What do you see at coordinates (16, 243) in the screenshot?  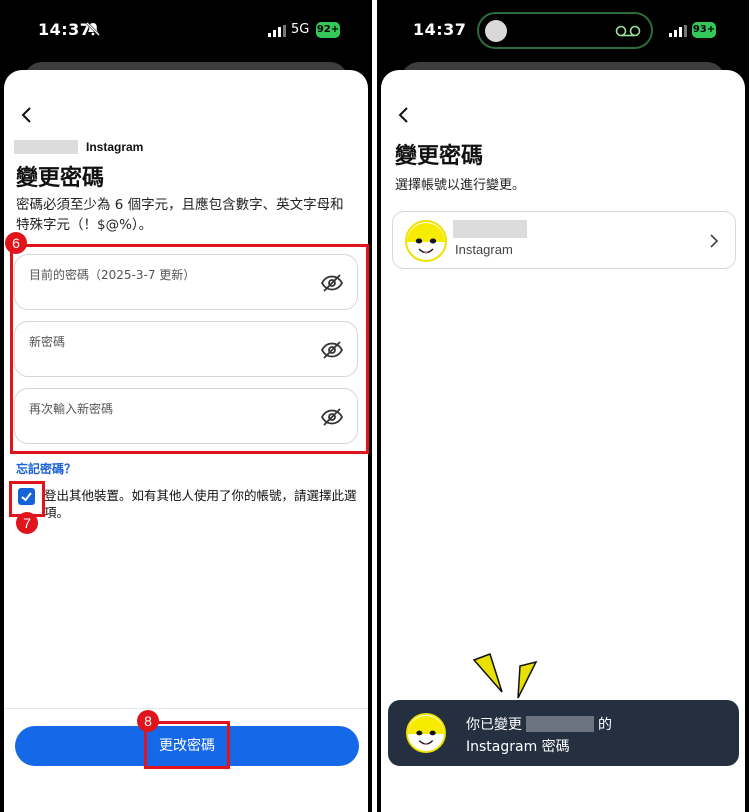 I see `step-badge-6: 6` at bounding box center [16, 243].